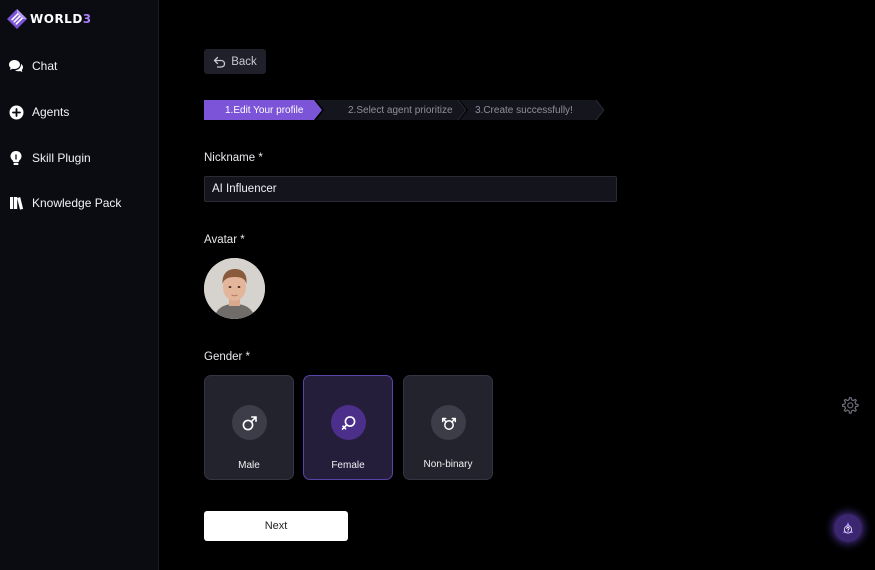 Image resolution: width=875 pixels, height=570 pixels. Describe the element at coordinates (45, 66) in the screenshot. I see `sidebar-item-label: Chat` at that location.